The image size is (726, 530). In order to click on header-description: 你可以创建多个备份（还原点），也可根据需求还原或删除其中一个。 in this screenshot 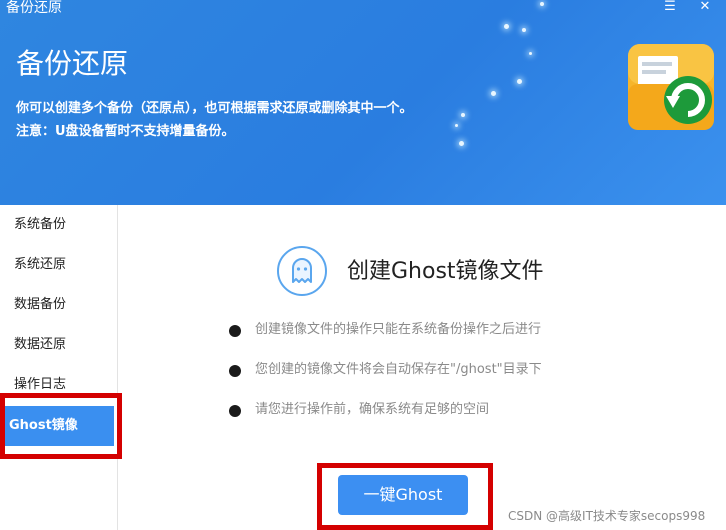, I will do `click(214, 108)`.